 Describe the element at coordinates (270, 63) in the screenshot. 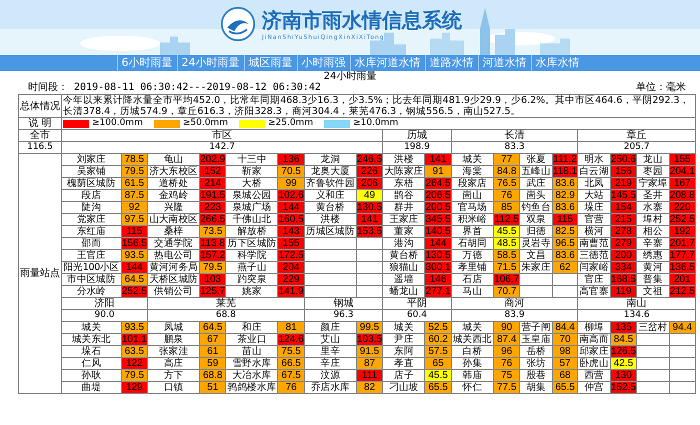

I see `nav-tab: 城区雨量` at that location.